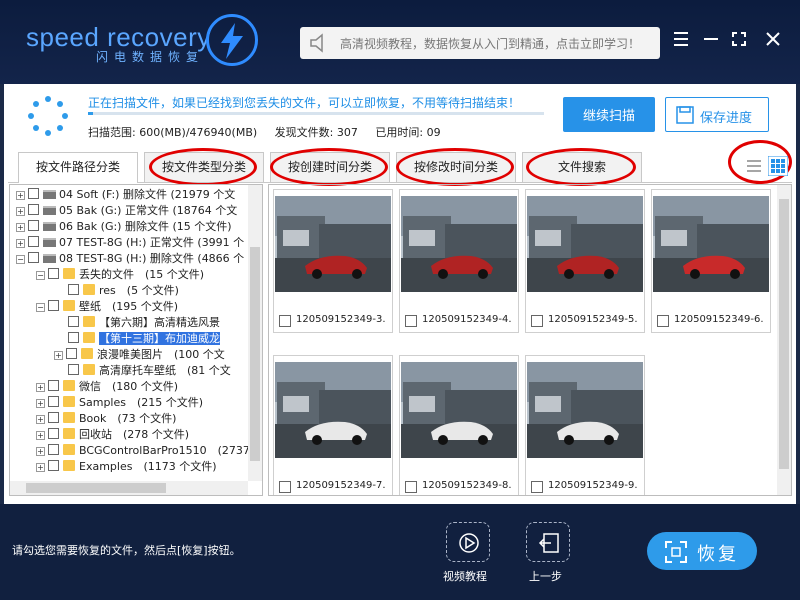  Describe the element at coordinates (150, 57) in the screenshot. I see `brand-logo-cn: 闪电数据恢复` at that location.